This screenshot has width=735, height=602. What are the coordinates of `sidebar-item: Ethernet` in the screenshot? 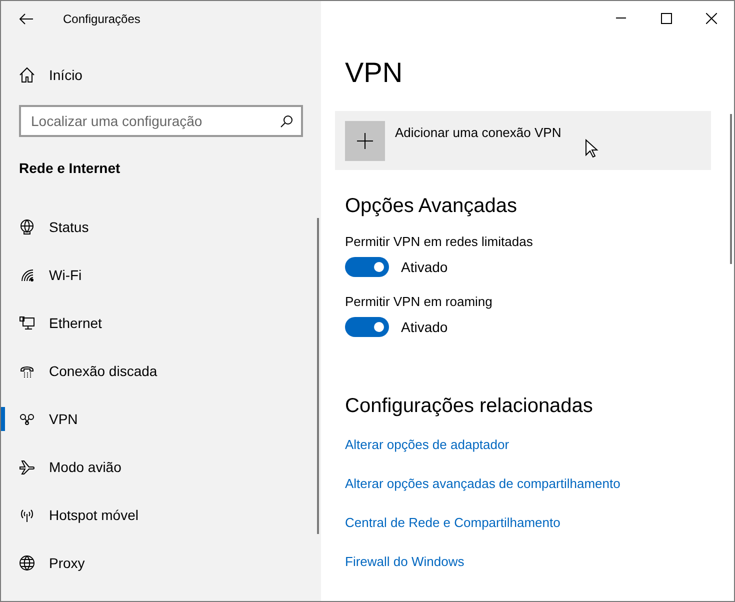 It's located at (161, 323).